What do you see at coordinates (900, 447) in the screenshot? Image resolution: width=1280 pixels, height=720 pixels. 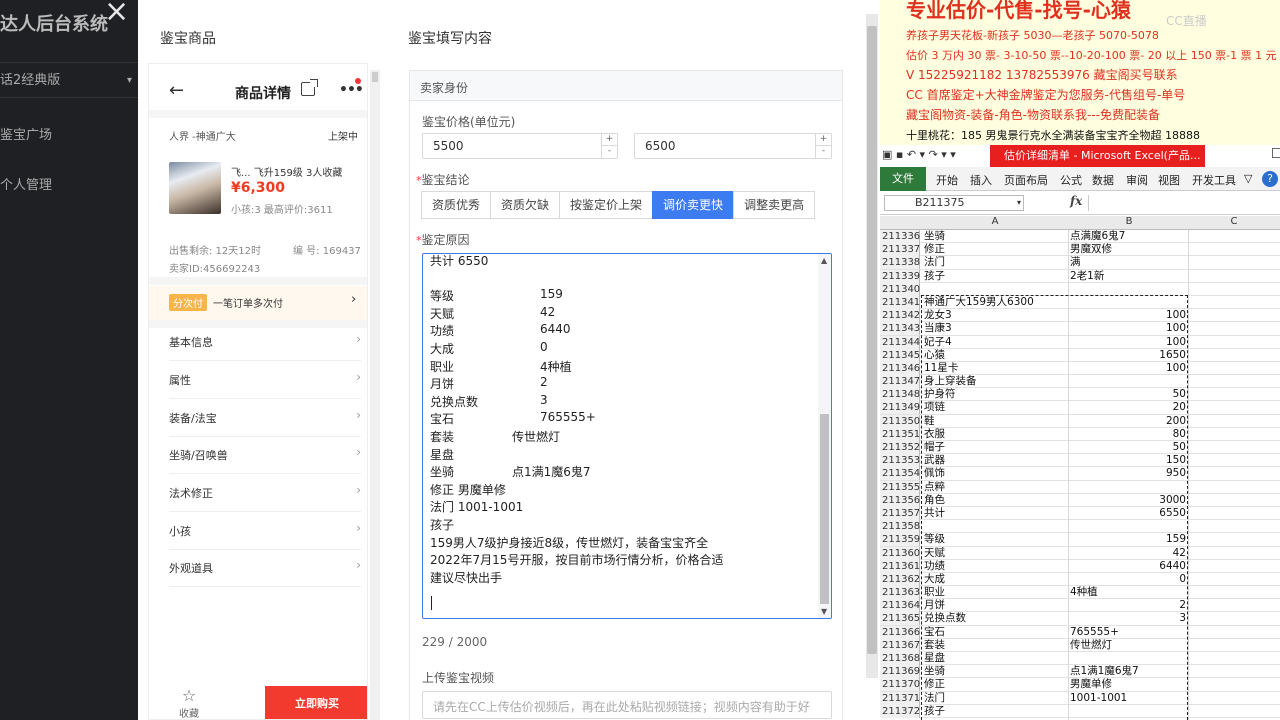 I see `row-number: 211352` at bounding box center [900, 447].